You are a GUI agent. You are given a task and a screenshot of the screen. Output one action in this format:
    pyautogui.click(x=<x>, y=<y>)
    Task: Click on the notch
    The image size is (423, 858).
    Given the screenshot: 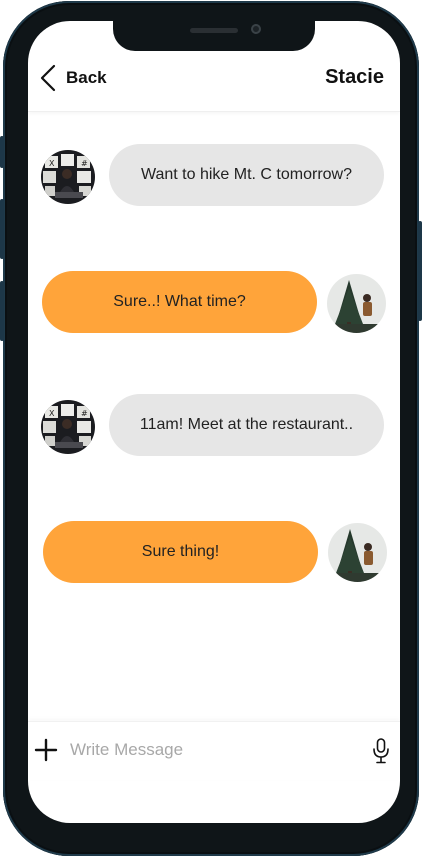 What is the action you would take?
    pyautogui.click(x=214, y=36)
    